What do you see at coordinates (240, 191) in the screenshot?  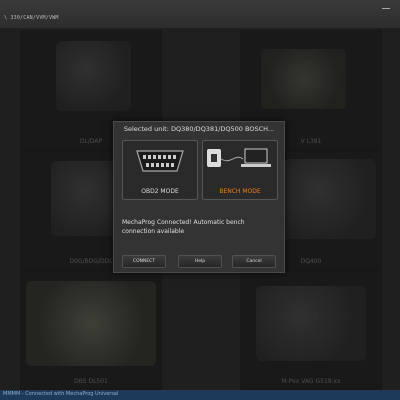 I see `bench-mode-label: BENCH MODE` at bounding box center [240, 191].